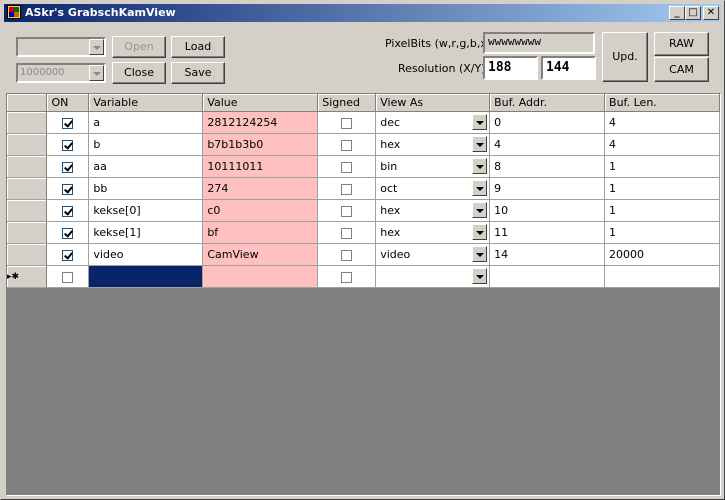  I want to click on variable-cell: b, so click(146, 144).